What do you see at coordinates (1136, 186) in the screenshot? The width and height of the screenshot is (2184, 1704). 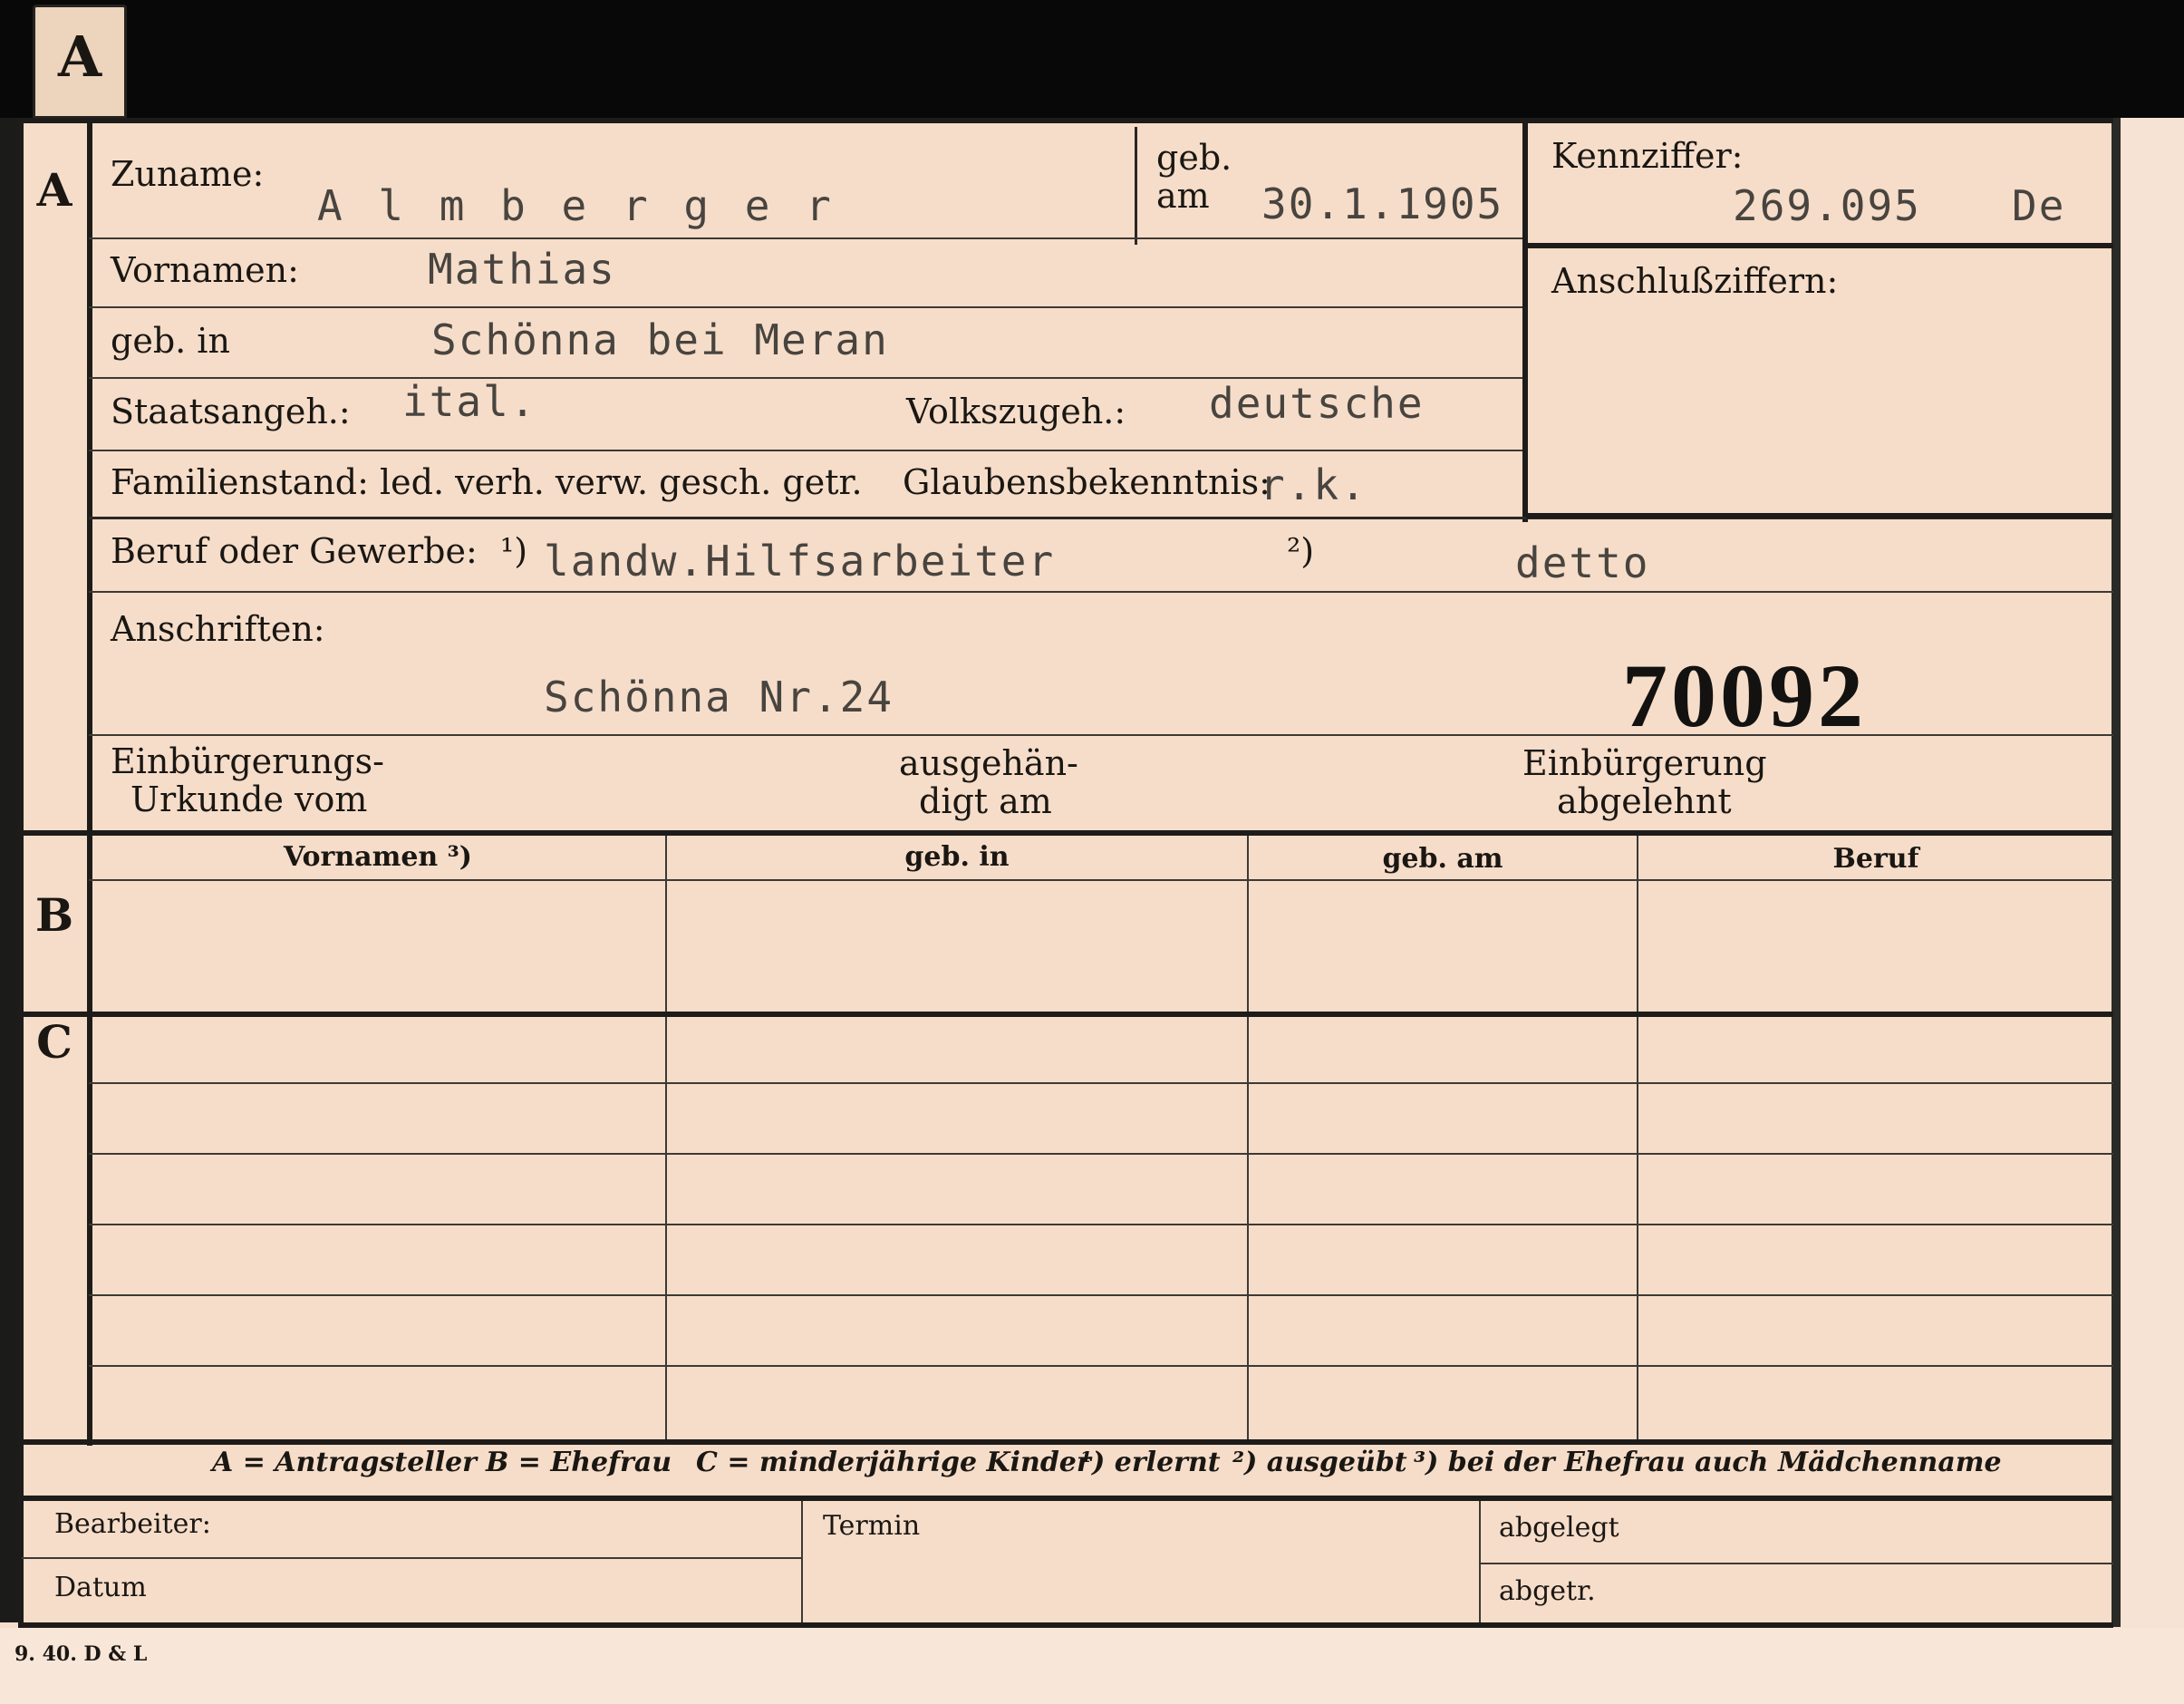 I see `birthdate-divider` at bounding box center [1136, 186].